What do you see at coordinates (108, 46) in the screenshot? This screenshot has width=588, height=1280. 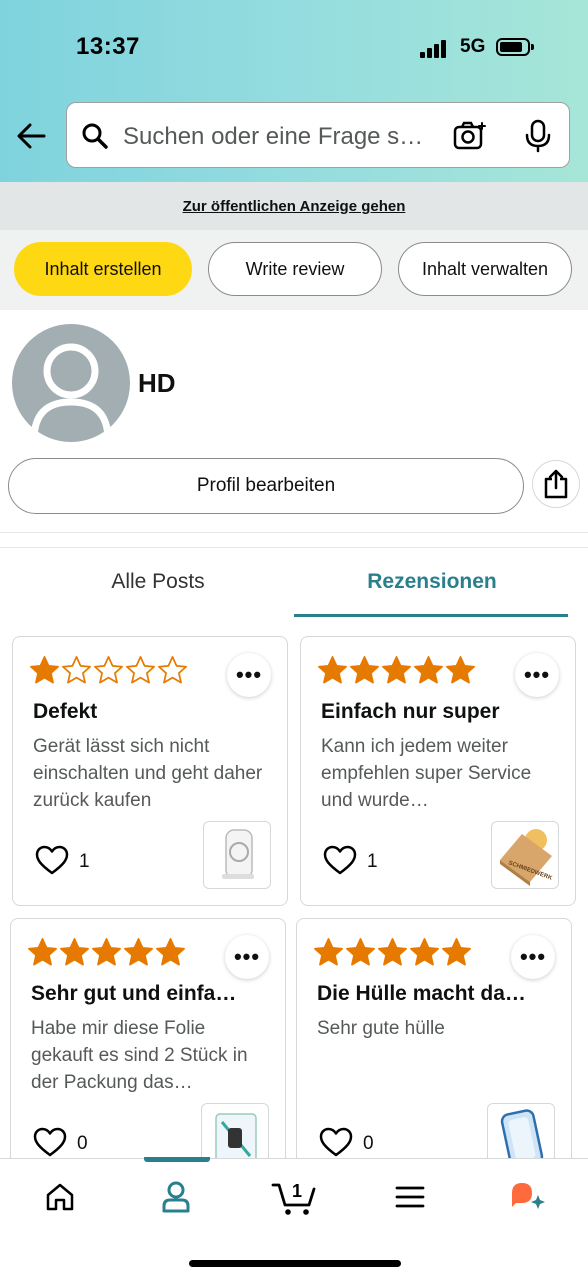 I see `status-time: 13:37` at bounding box center [108, 46].